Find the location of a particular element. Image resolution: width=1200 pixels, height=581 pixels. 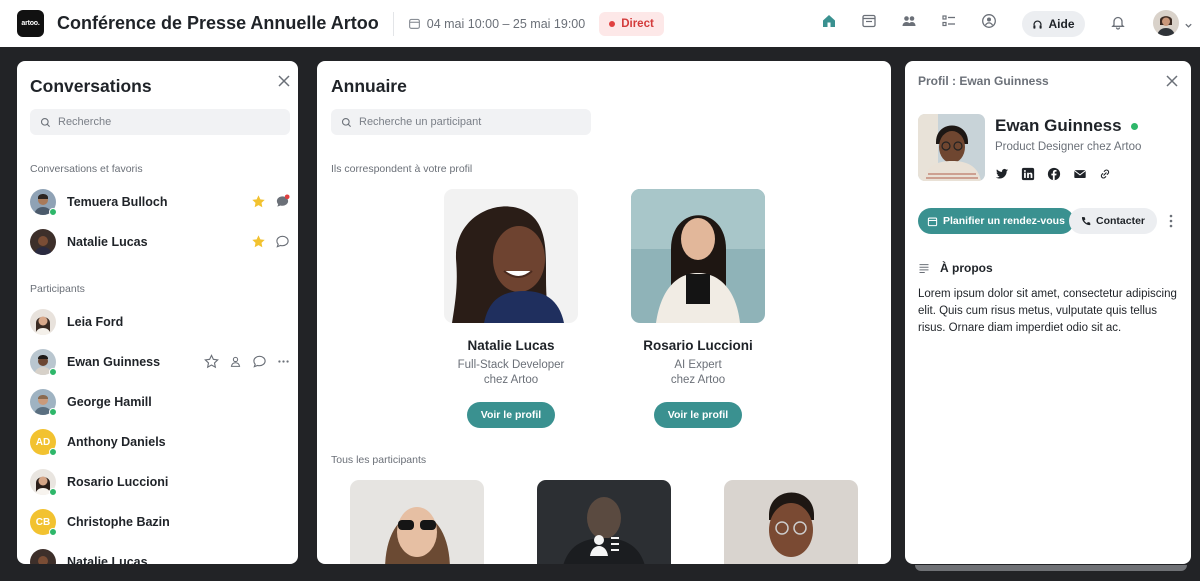

profile-name-text: Ewan Guinness is located at coordinates (1058, 125).